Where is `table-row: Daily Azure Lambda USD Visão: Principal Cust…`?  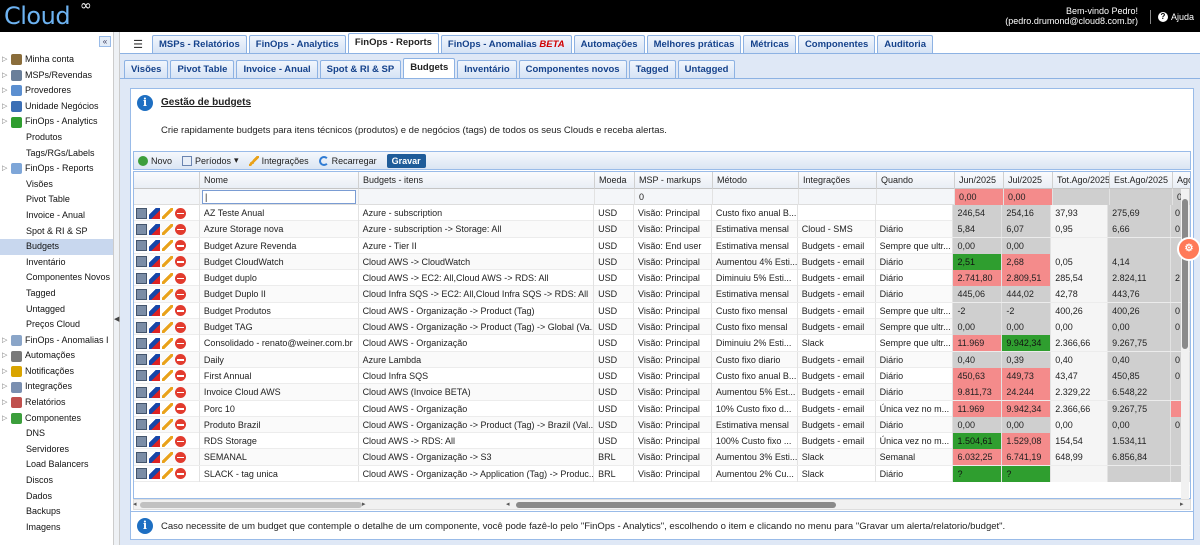
table-row: Daily Azure Lambda USD Visão: Principal Cust… is located at coordinates (662, 359).